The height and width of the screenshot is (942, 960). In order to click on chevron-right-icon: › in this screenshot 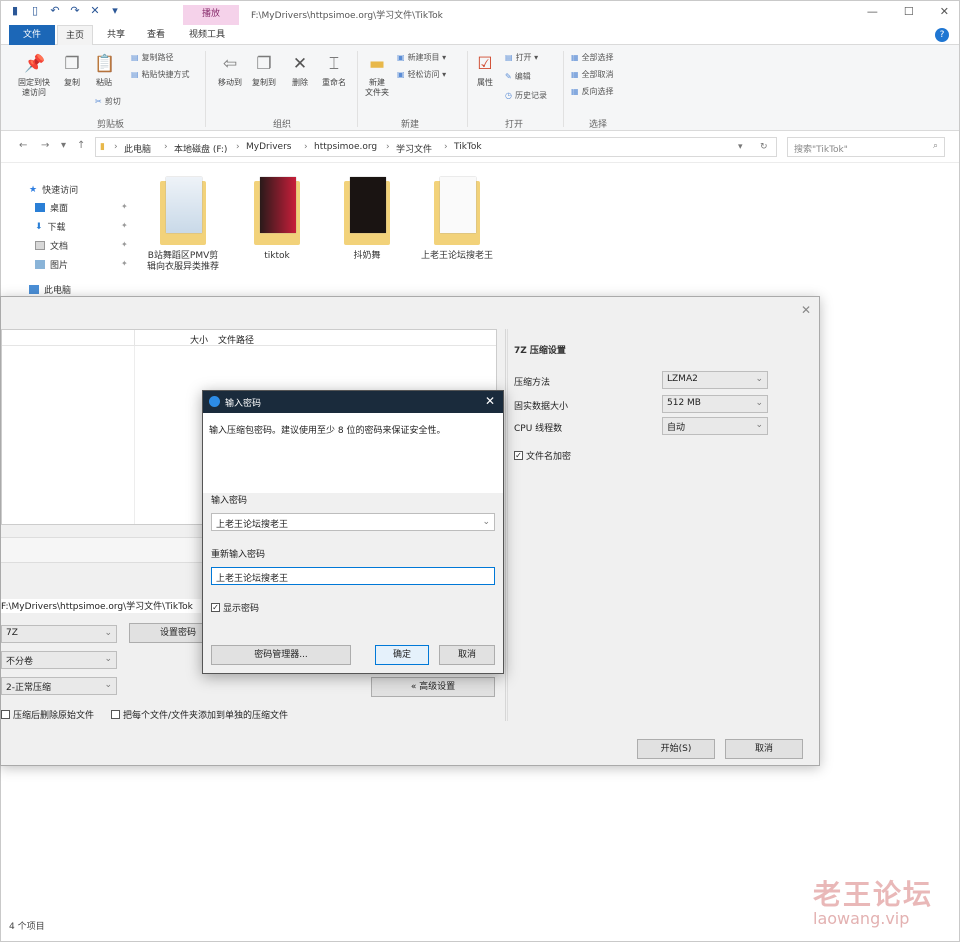, I will do `click(306, 147)`.